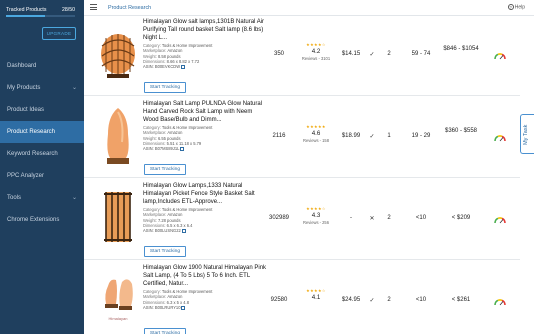  Describe the element at coordinates (205, 67) in the screenshot. I see `product-asin: ASIN: B00EVKCDW` at that location.